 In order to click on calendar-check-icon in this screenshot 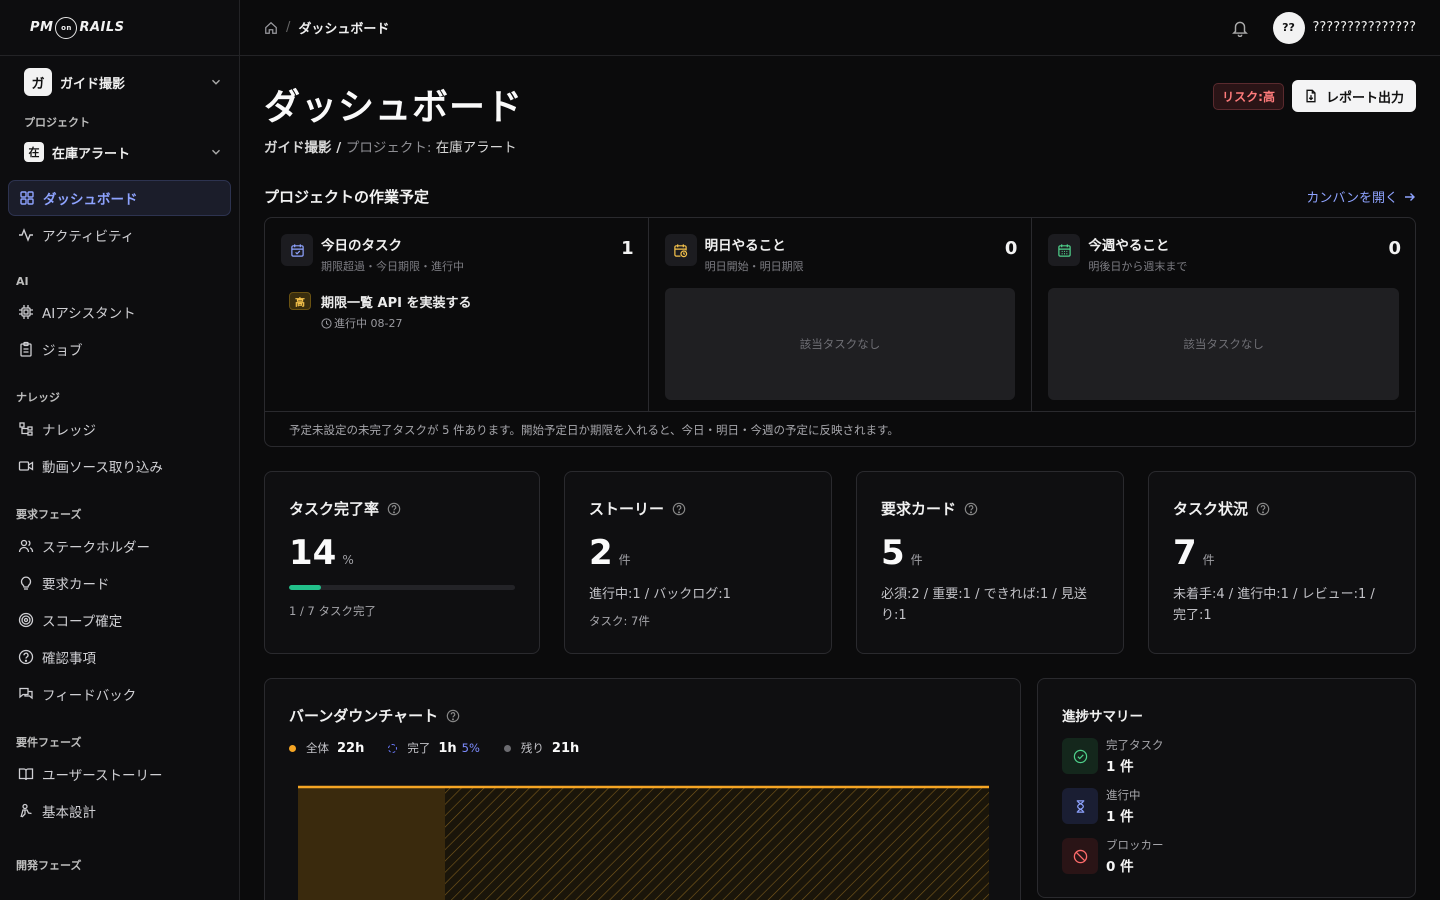, I will do `click(297, 250)`.